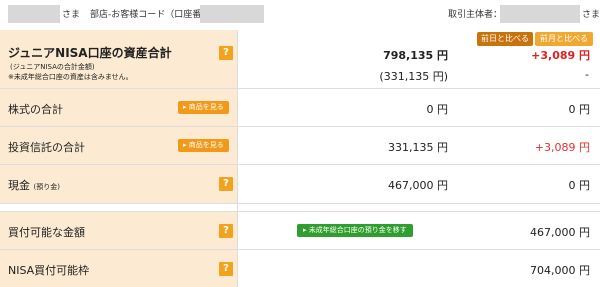  Describe the element at coordinates (71, 15) in the screenshot. I see `customer-suffix: さま` at that location.